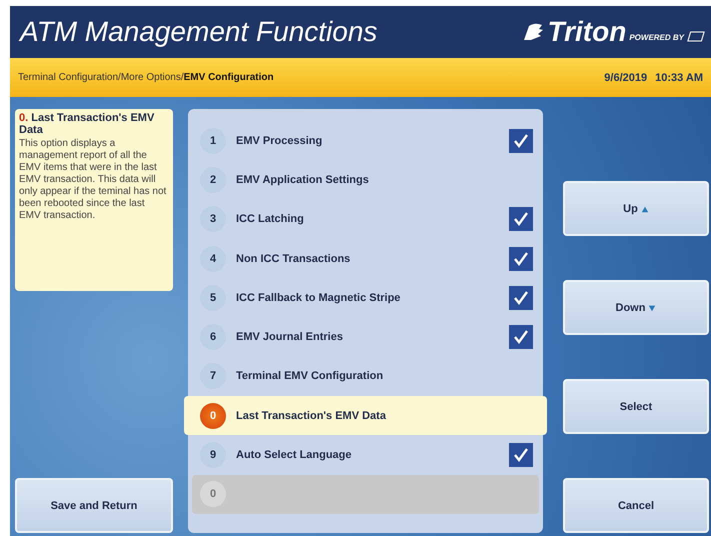  What do you see at coordinates (270, 219) in the screenshot?
I see `option-label: ICC Latching` at bounding box center [270, 219].